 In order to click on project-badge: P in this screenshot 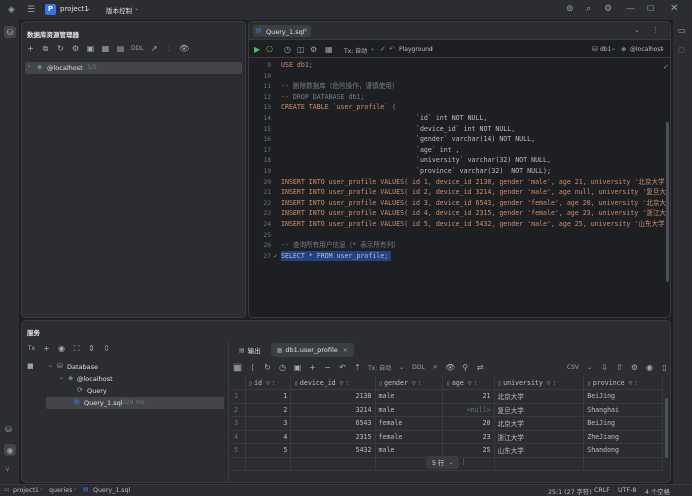, I will do `click(50, 9)`.